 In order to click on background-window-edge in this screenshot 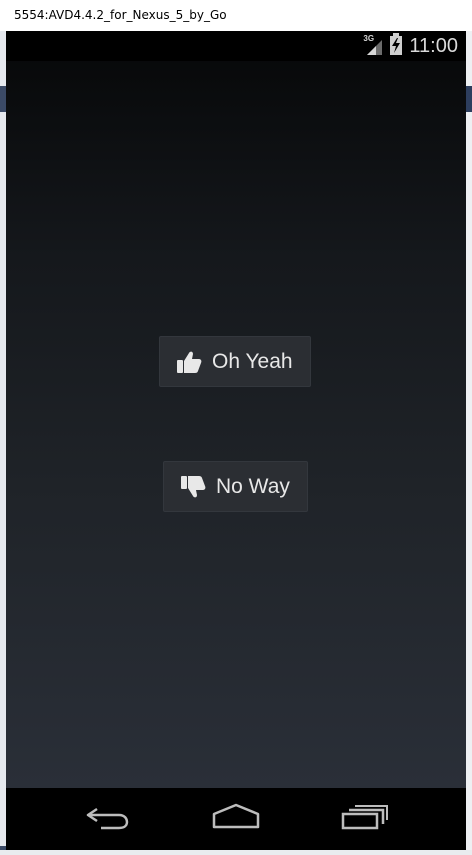, I will do `click(469, 99)`.